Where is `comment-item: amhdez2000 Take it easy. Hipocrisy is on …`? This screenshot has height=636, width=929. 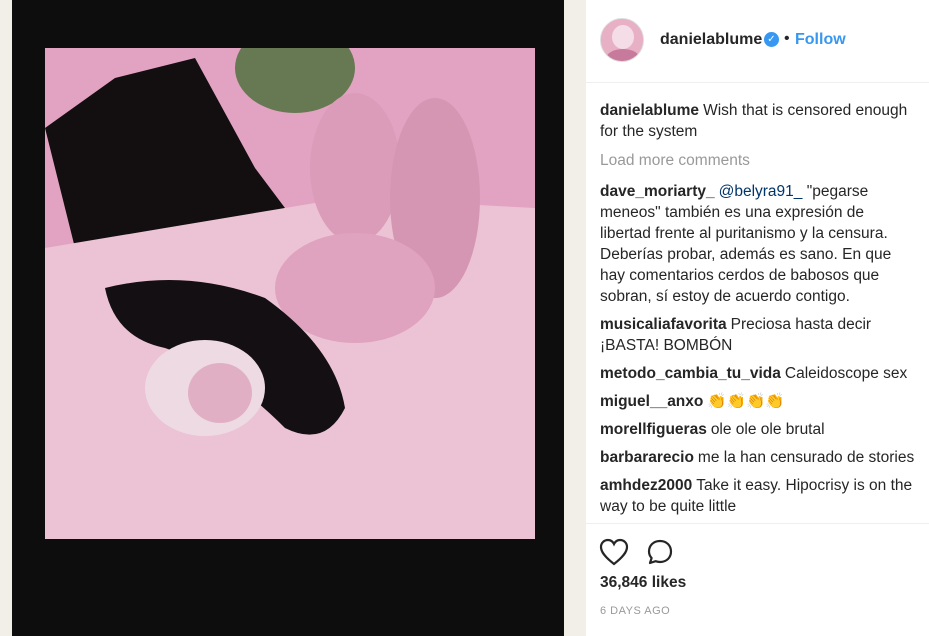 comment-item: amhdez2000 Take it easy. Hipocrisy is on … is located at coordinates (759, 496).